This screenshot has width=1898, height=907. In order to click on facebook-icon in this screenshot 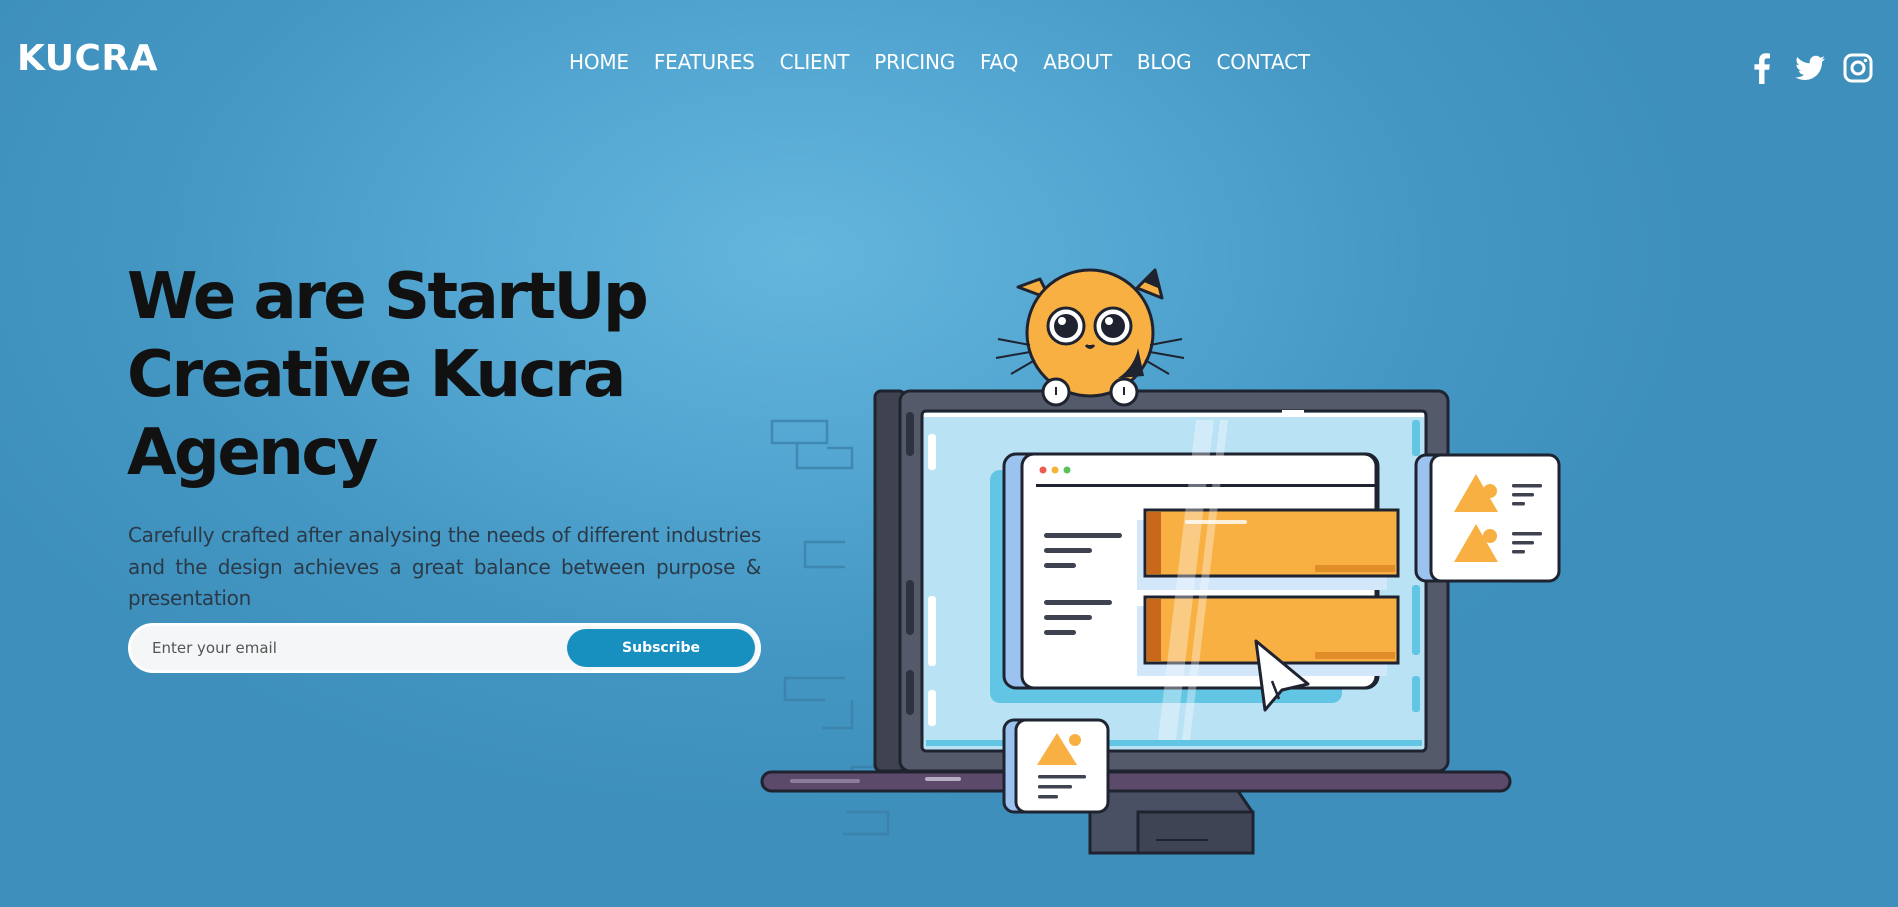, I will do `click(1762, 68)`.